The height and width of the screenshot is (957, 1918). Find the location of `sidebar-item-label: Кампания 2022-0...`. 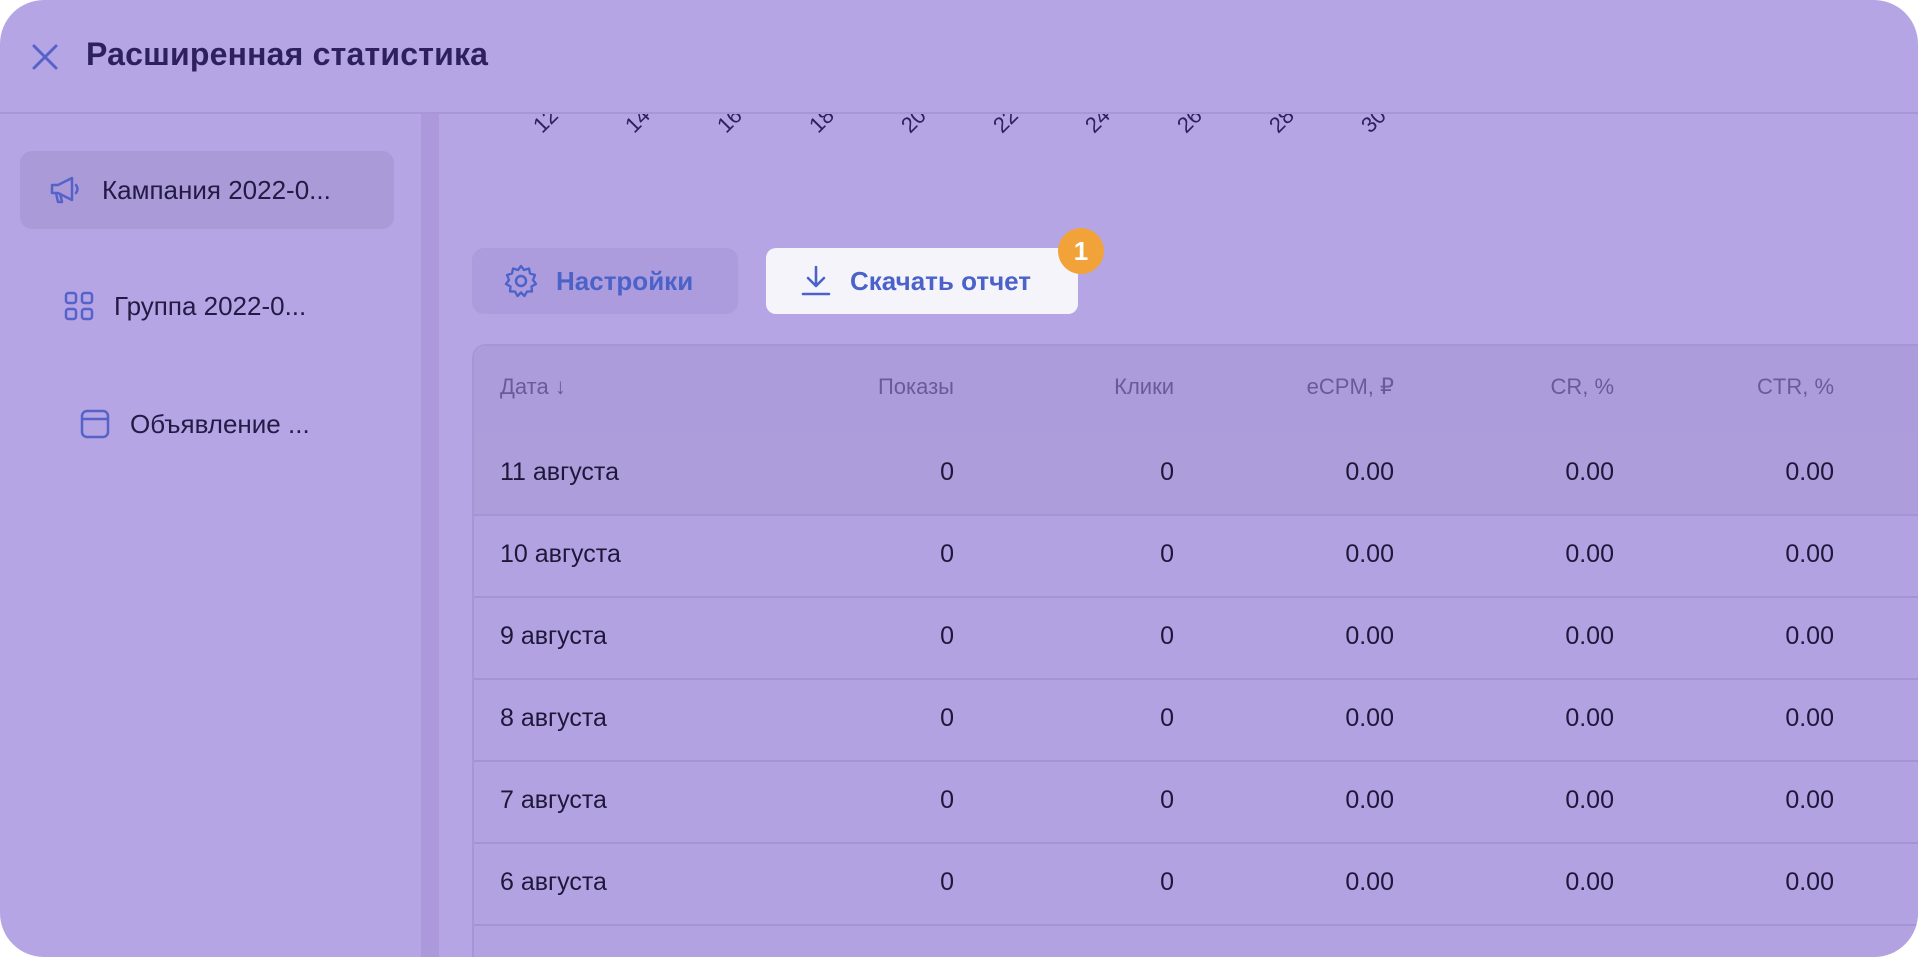

sidebar-item-label: Кампания 2022-0... is located at coordinates (216, 189).